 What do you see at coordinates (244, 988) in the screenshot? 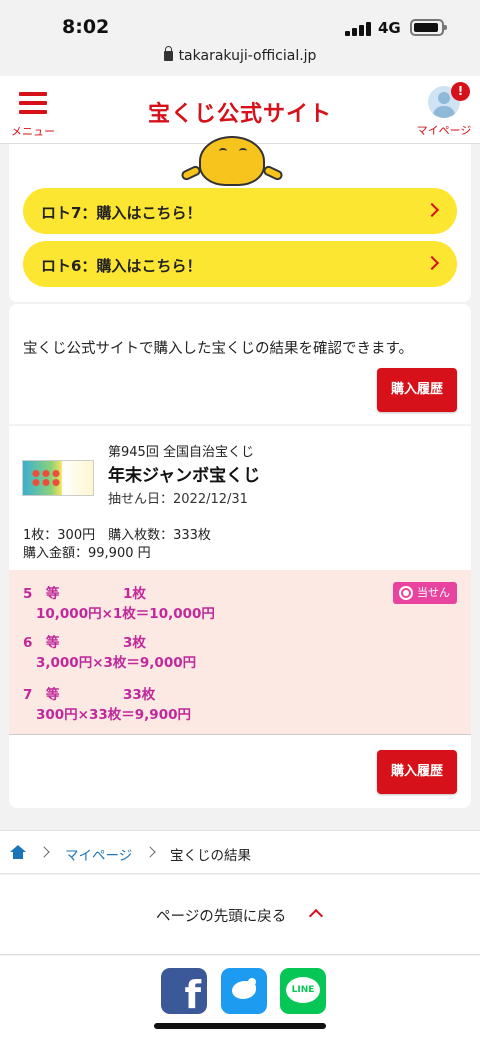
I see `twitter-icon` at bounding box center [244, 988].